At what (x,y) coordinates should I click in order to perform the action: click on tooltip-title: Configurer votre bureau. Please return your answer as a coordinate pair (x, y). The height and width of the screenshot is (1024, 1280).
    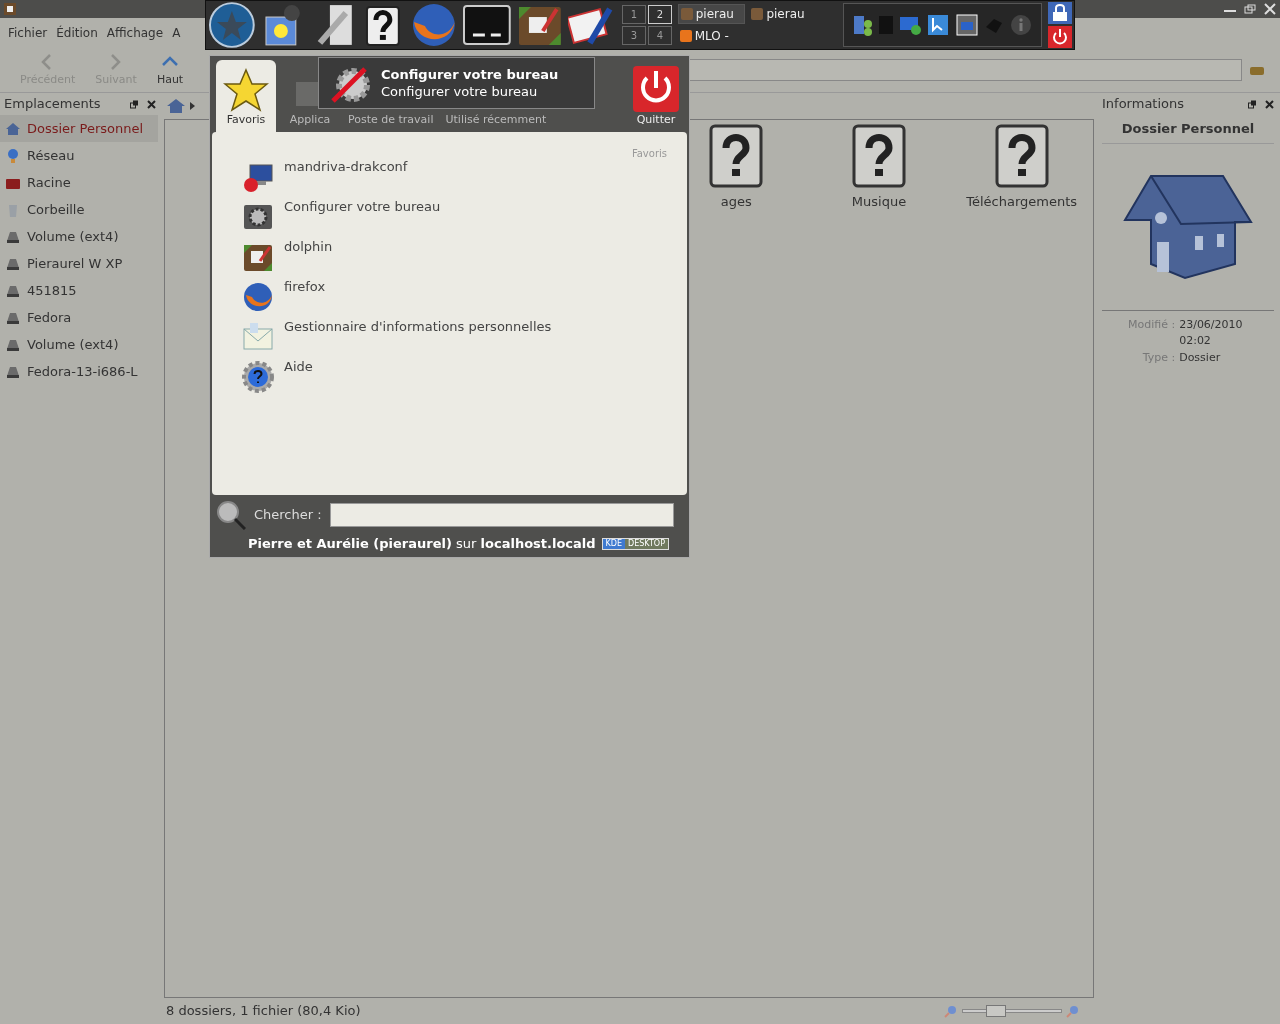
    Looking at the image, I should click on (470, 74).